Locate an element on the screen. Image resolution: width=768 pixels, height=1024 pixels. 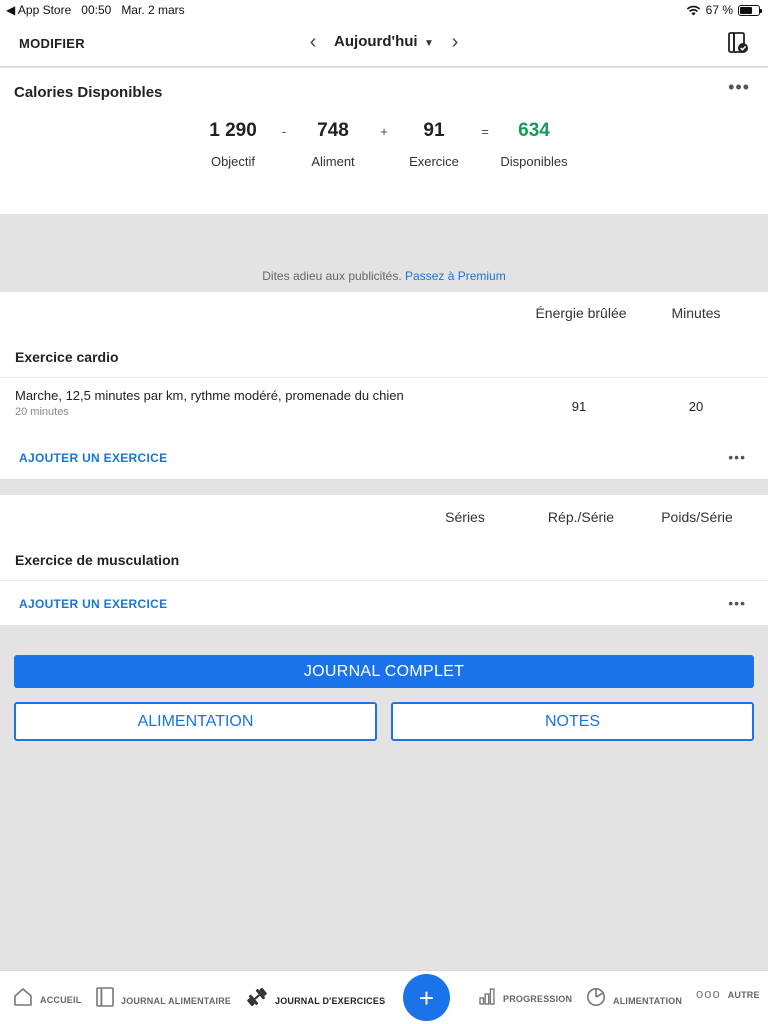
goal-column: 1 290 Objectif is located at coordinates (233, 144).